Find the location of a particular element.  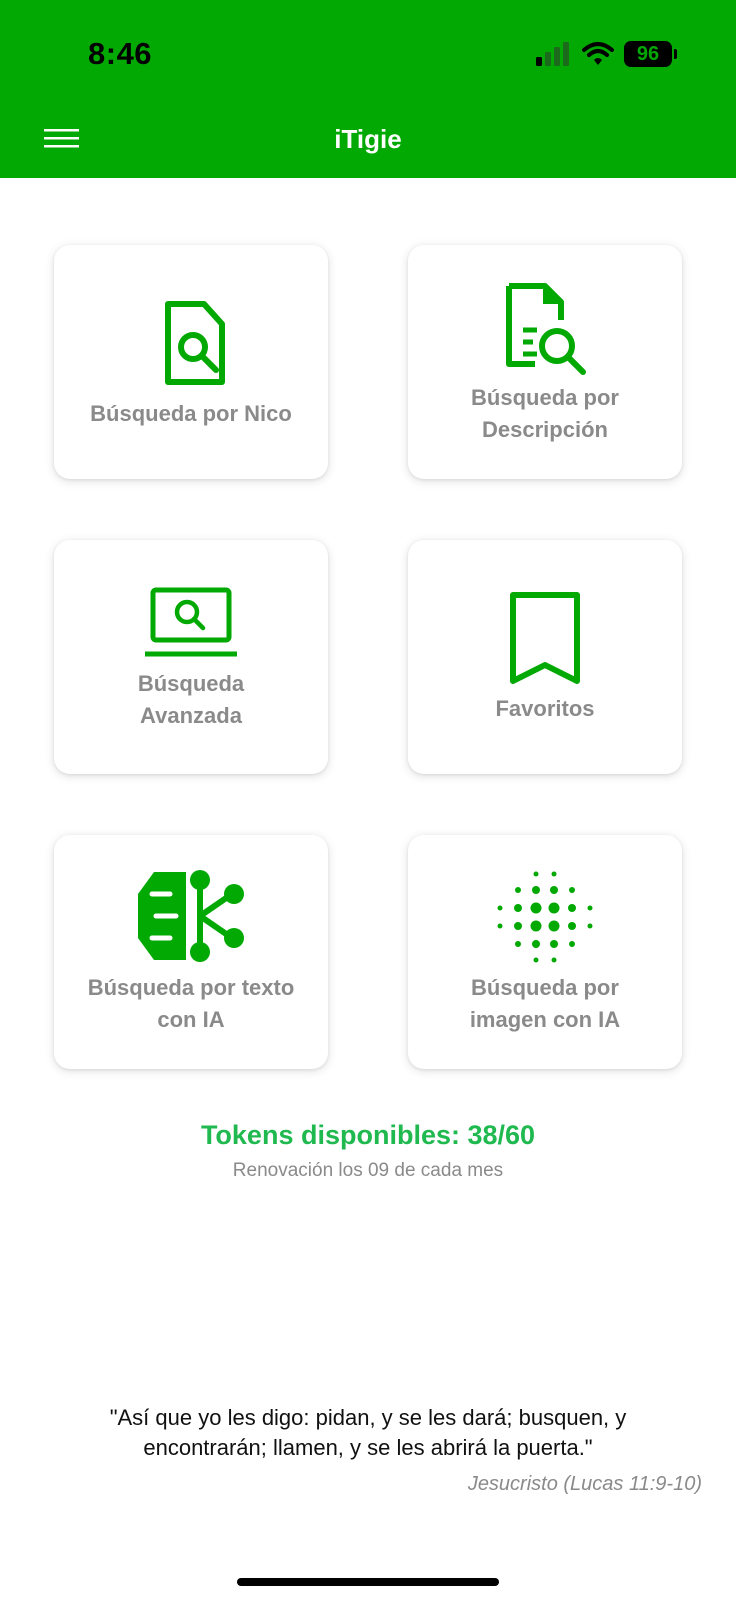

card-label: Búsqueda por Descripción is located at coordinates (545, 413).